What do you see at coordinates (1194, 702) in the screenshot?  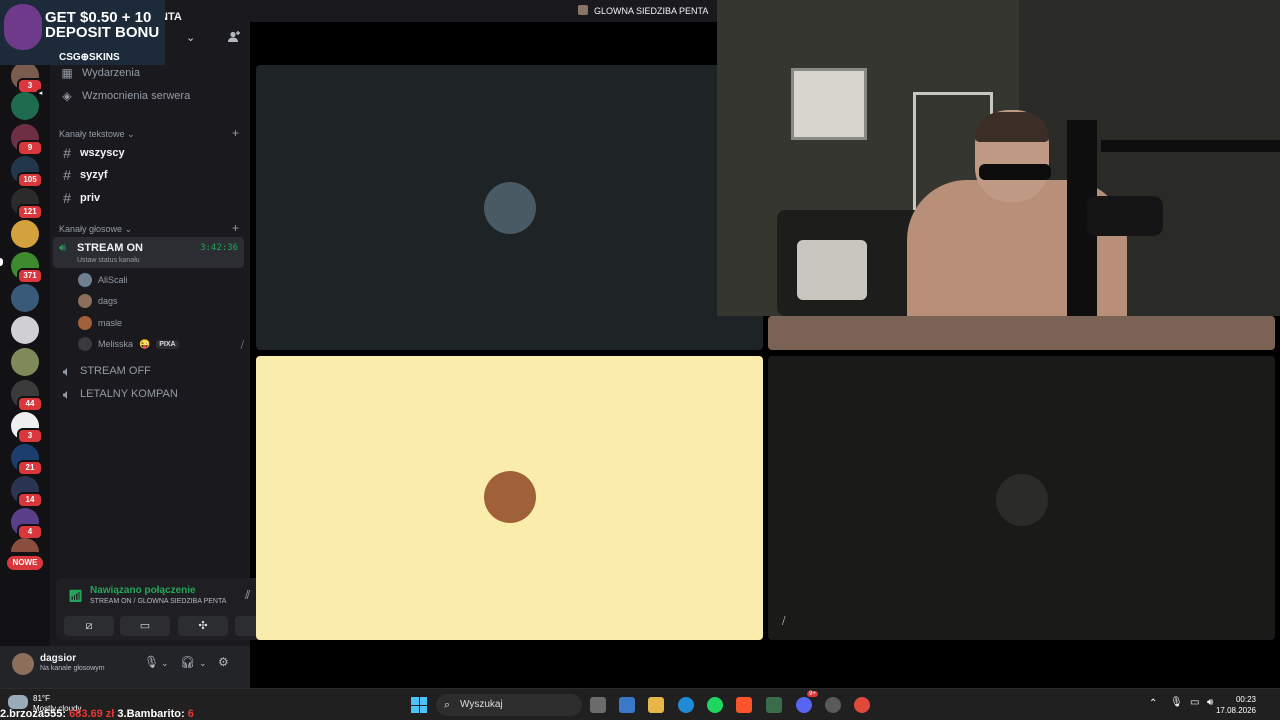 I see `network-icon: ▭` at bounding box center [1194, 702].